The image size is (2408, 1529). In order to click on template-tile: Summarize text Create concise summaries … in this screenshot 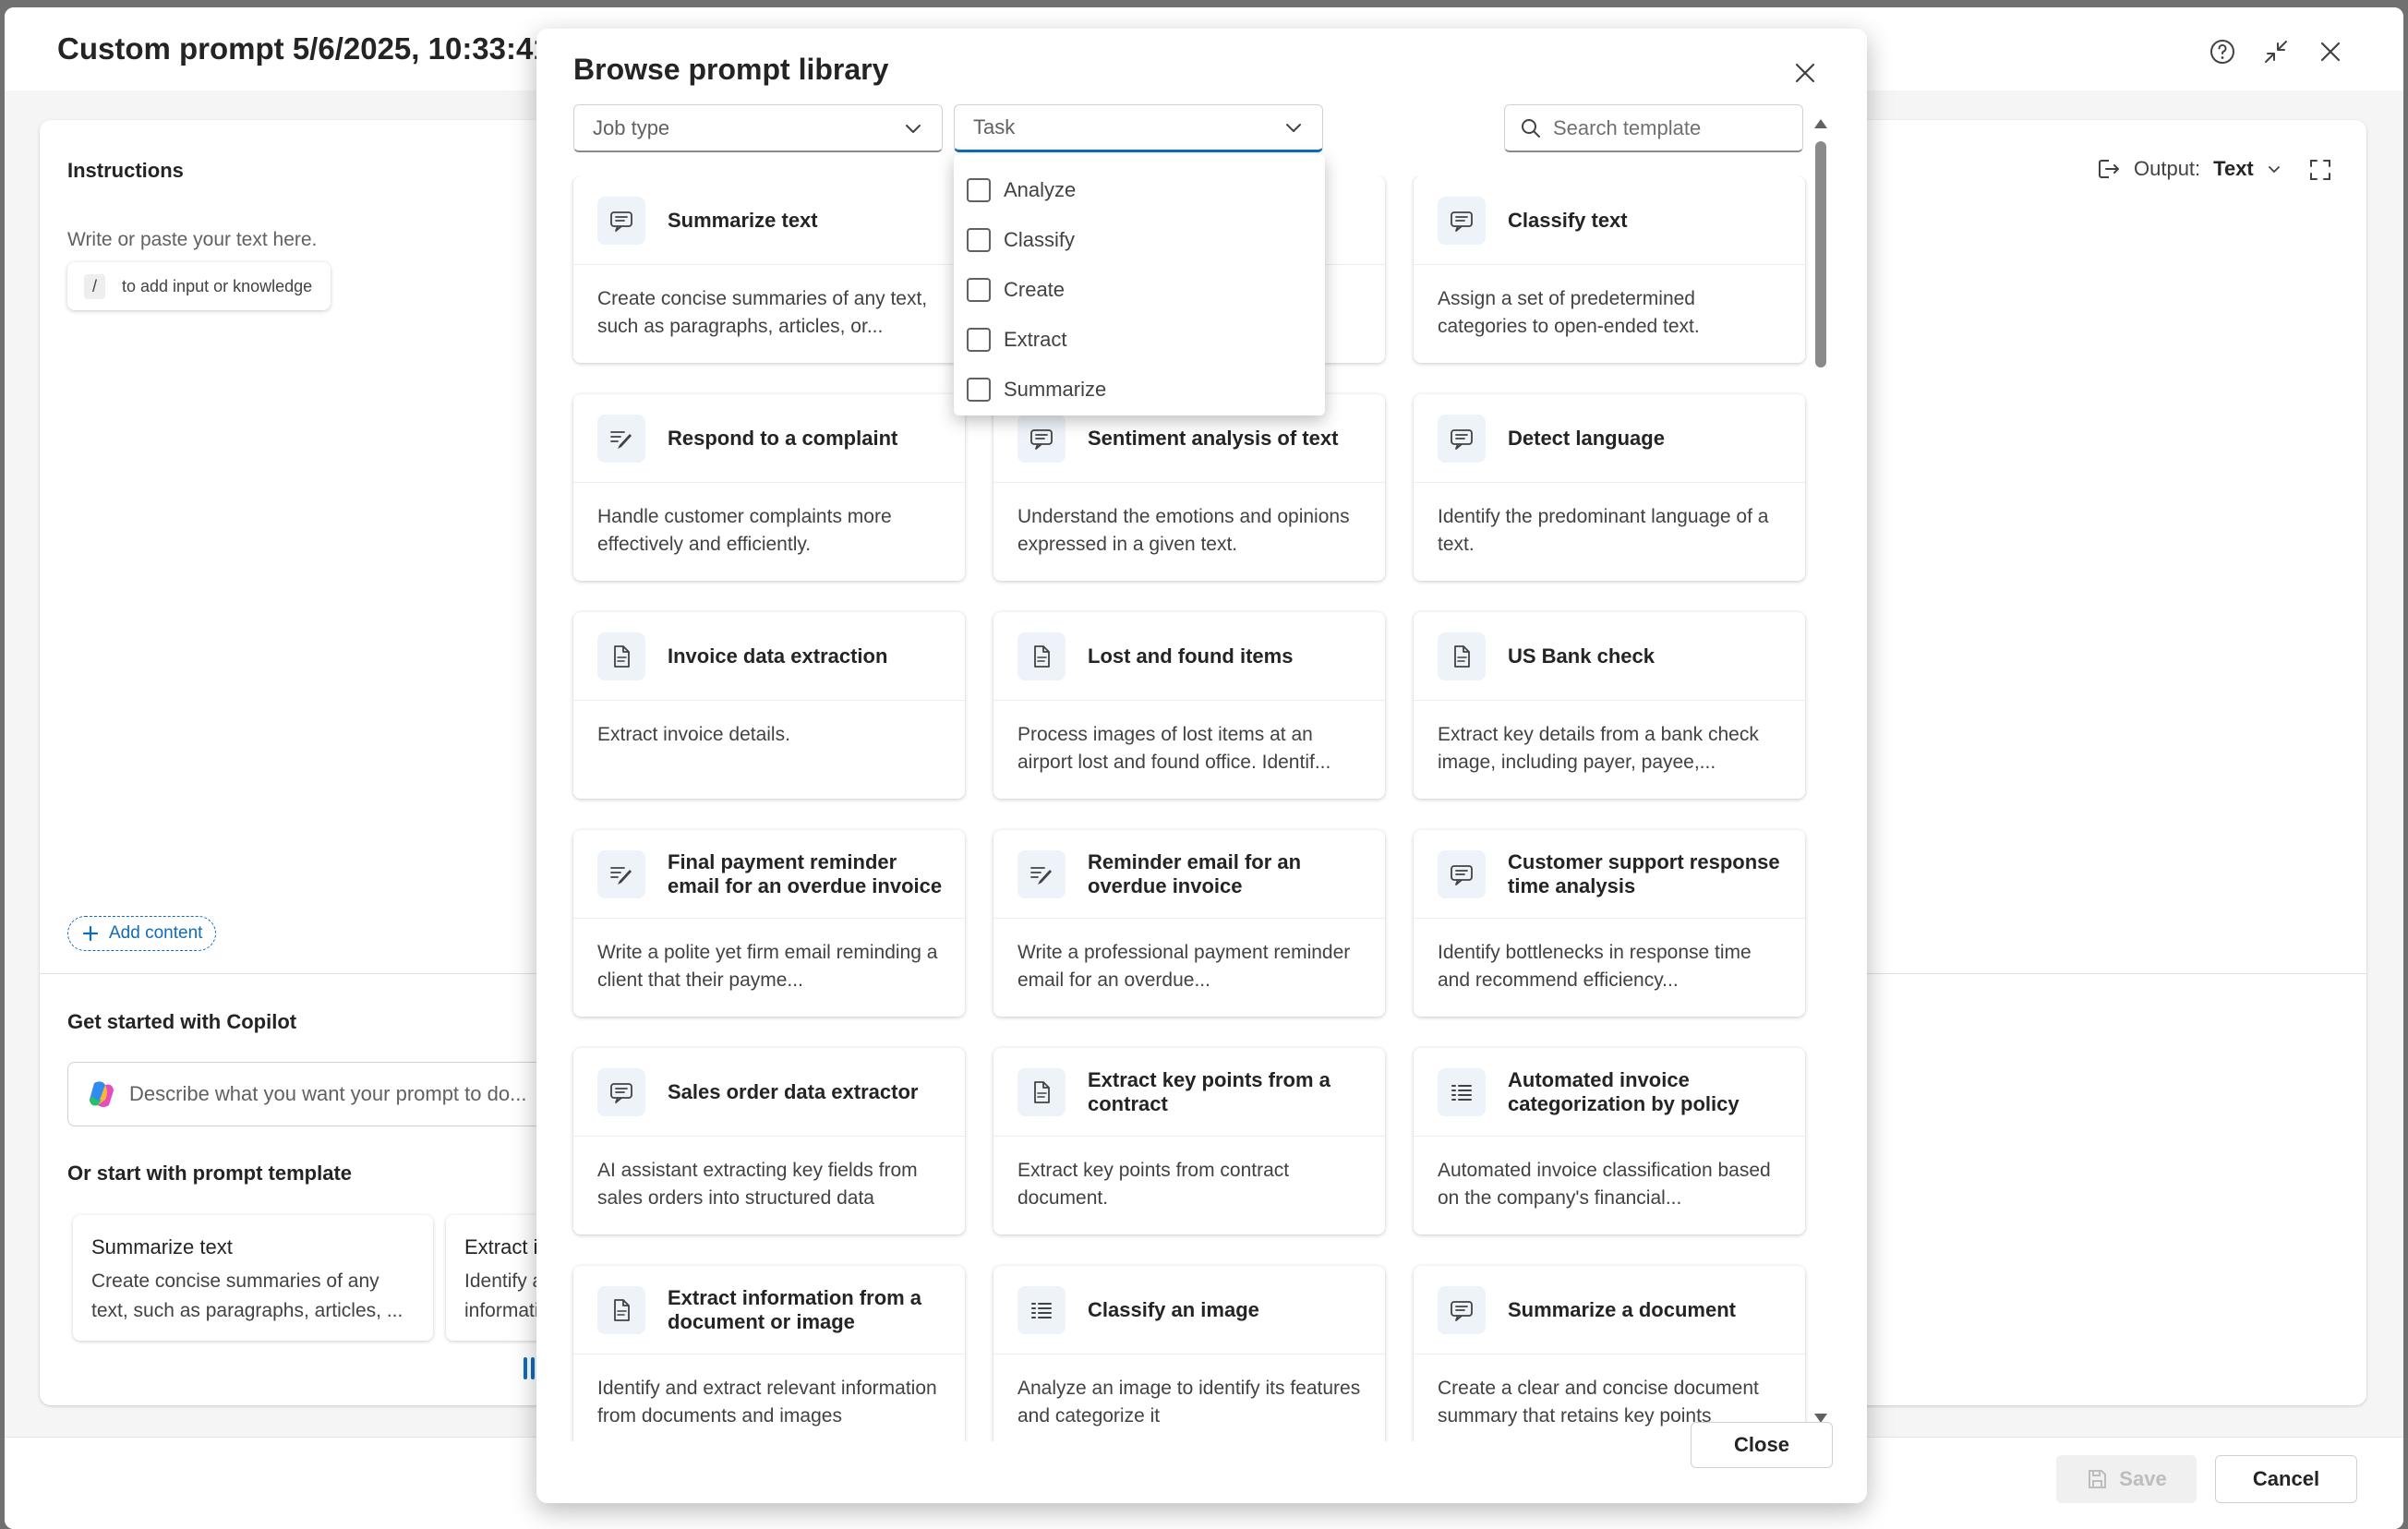, I will do `click(253, 1278)`.